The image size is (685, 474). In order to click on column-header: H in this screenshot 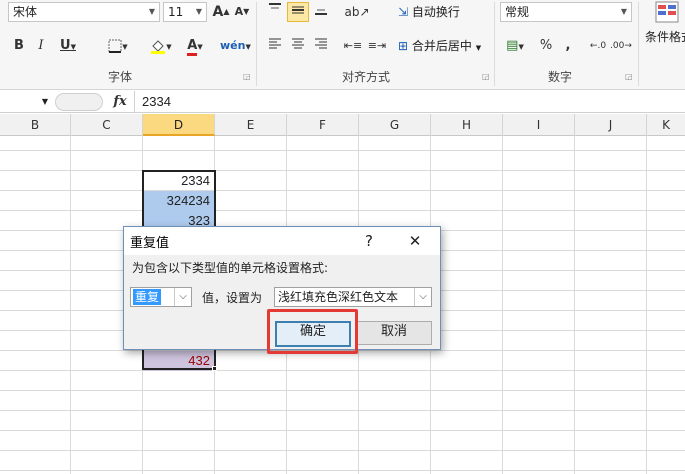, I will do `click(467, 125)`.